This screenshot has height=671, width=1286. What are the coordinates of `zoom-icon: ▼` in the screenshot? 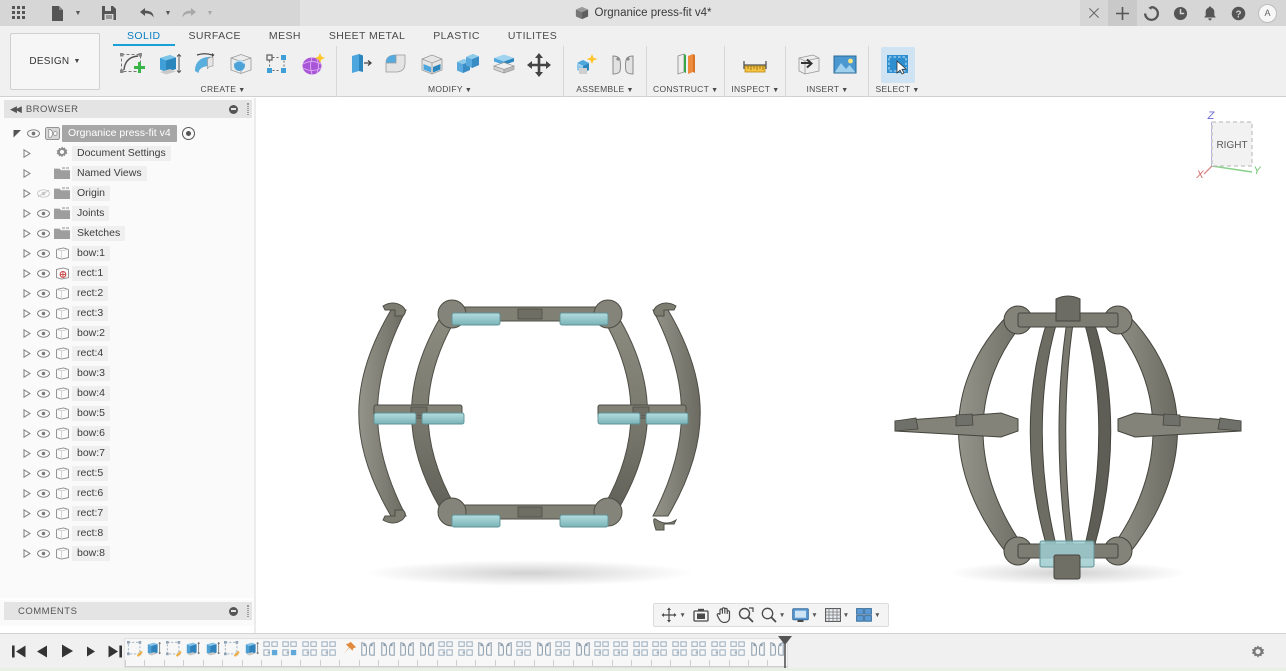 It's located at (773, 615).